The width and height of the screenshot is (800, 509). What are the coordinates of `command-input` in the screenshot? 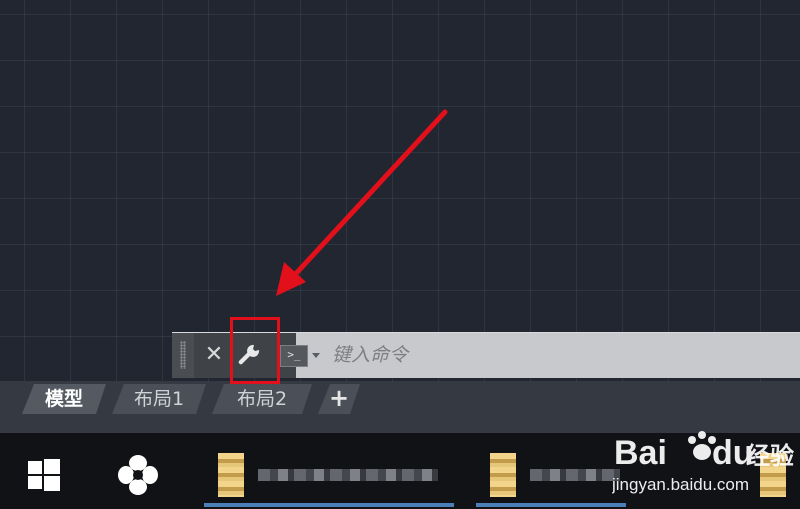 It's located at (562, 355).